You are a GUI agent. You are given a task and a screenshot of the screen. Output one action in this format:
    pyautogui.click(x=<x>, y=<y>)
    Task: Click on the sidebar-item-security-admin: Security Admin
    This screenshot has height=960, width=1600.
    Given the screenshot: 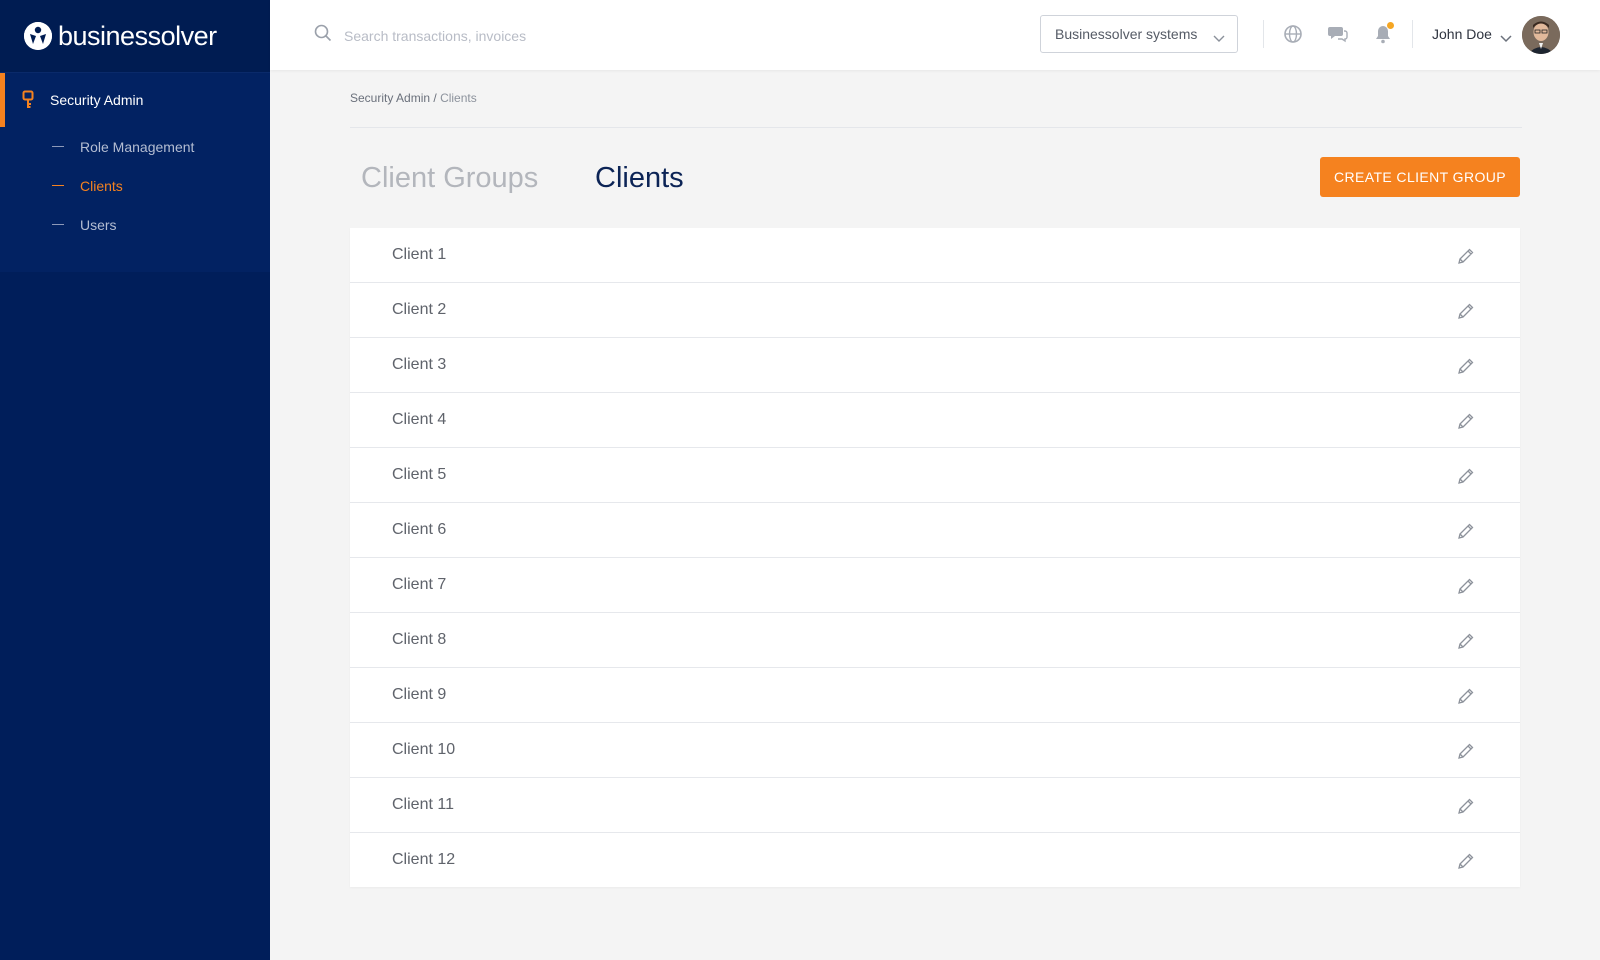 What is the action you would take?
    pyautogui.click(x=135, y=100)
    